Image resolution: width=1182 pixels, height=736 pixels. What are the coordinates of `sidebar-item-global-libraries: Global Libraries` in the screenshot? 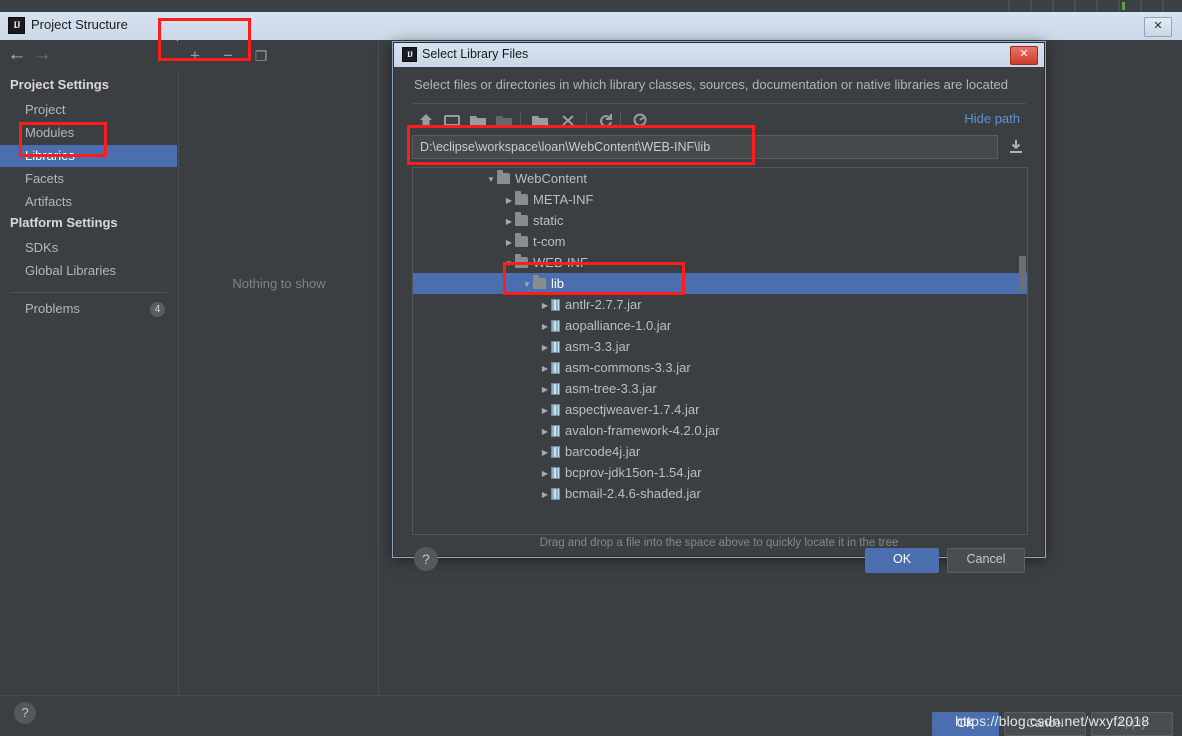 It's located at (88, 271).